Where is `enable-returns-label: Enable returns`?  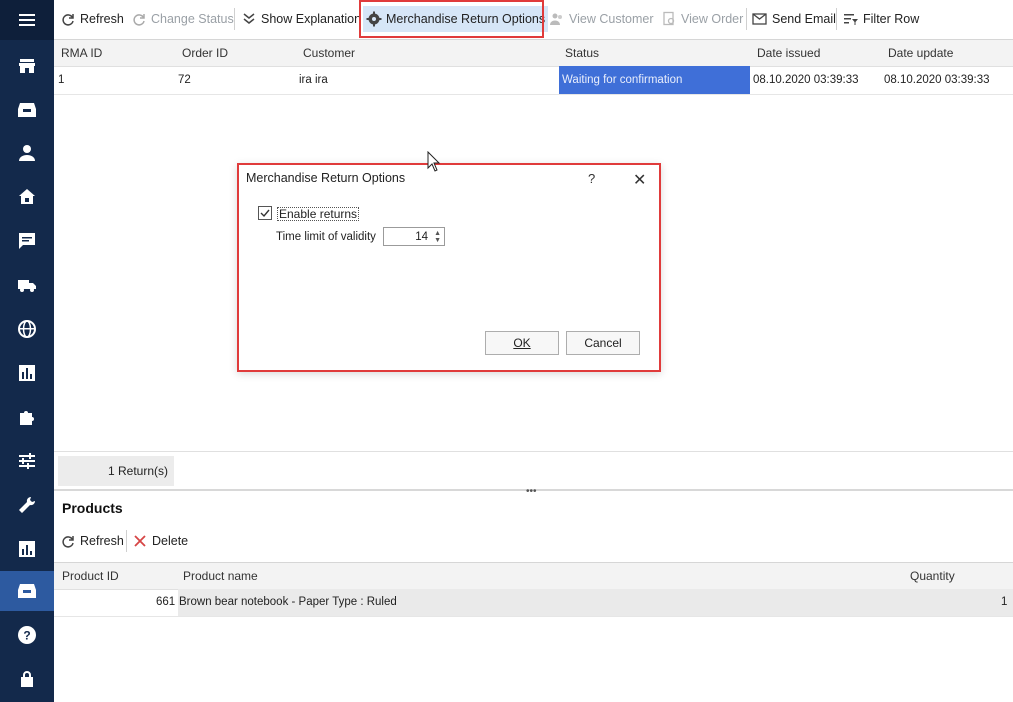
enable-returns-label: Enable returns is located at coordinates (318, 214).